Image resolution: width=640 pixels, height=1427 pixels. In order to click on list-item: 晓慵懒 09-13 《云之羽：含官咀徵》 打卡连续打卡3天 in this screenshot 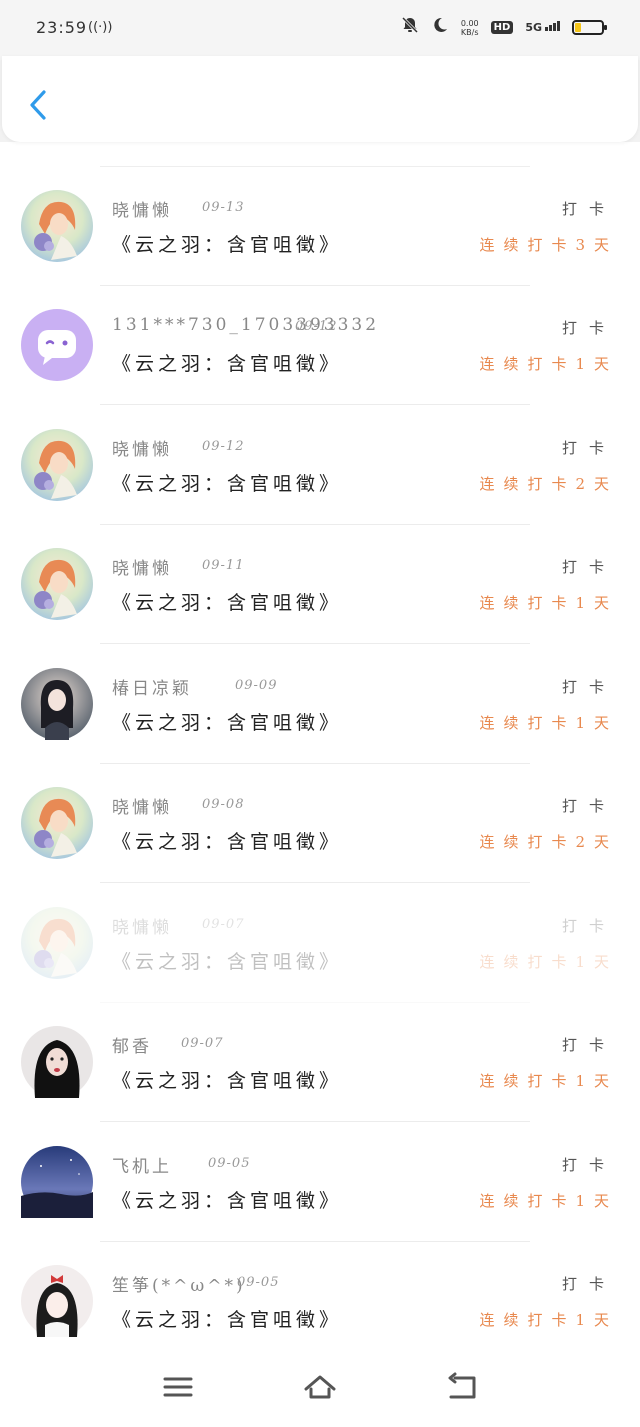, I will do `click(320, 214)`.